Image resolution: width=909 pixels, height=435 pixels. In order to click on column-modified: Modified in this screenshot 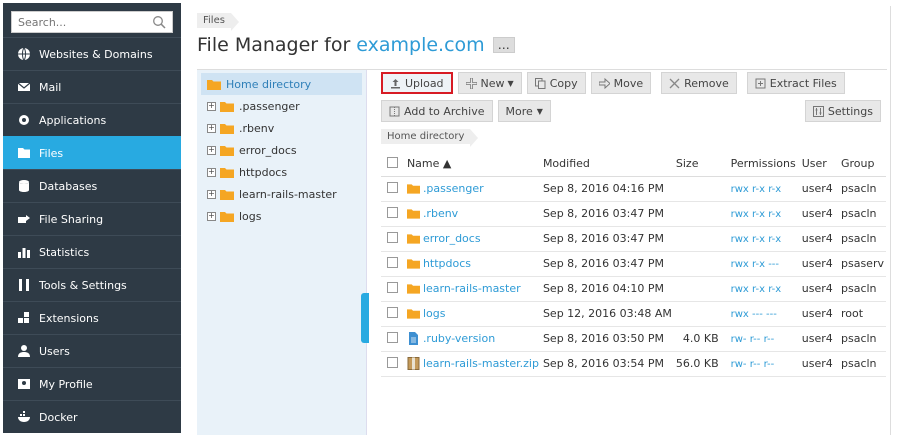, I will do `click(607, 164)`.